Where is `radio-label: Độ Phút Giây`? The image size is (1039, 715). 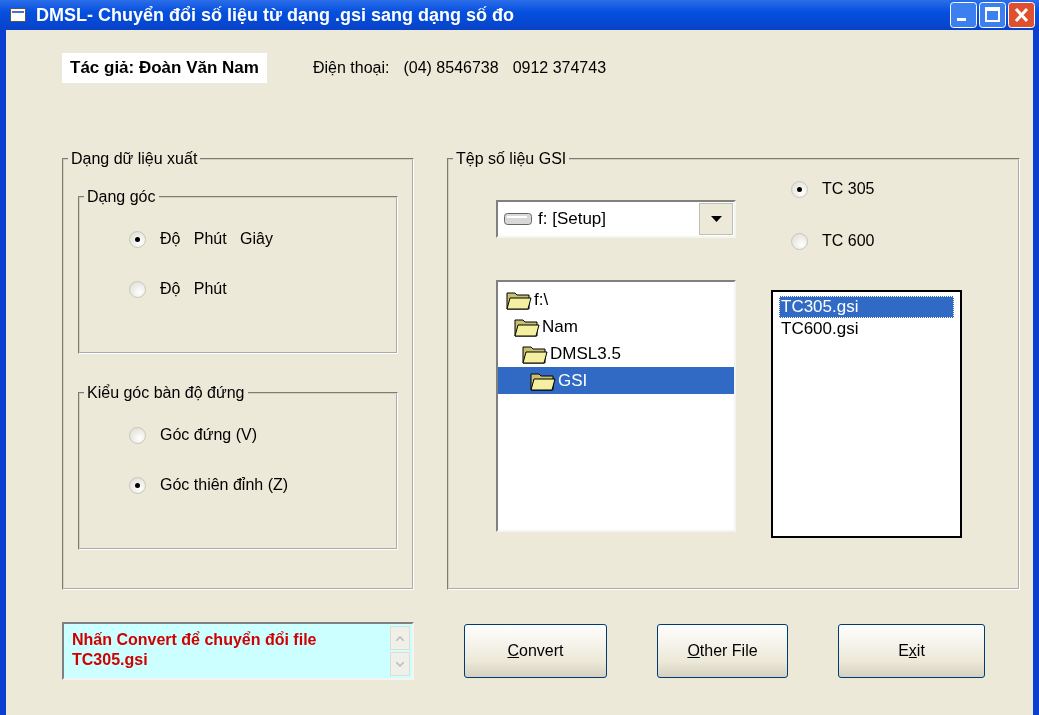
radio-label: Độ Phút Giây is located at coordinates (216, 239).